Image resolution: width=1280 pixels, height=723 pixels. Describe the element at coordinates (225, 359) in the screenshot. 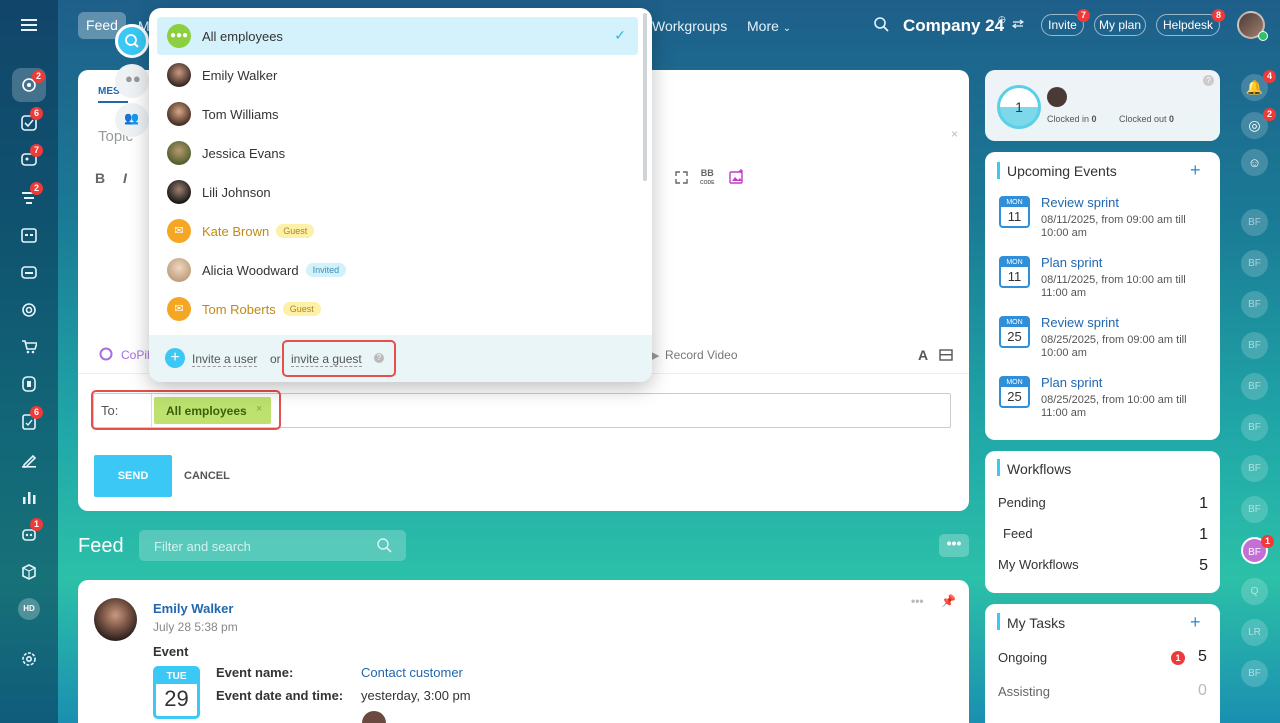

I see `invite-user-link: Invite a user` at that location.